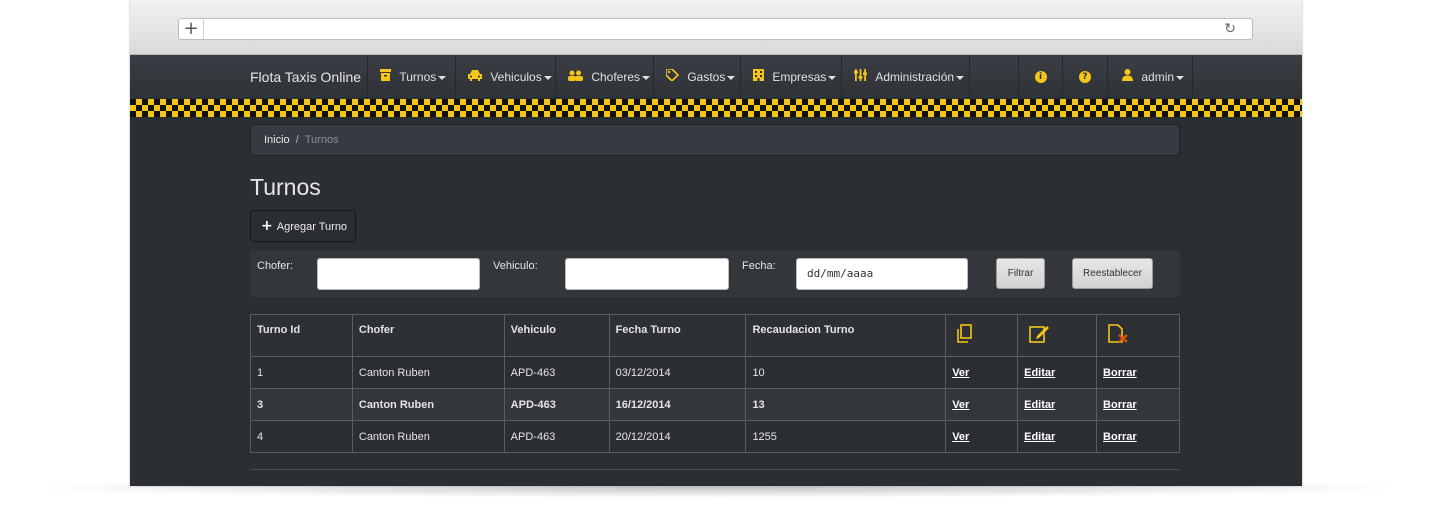  I want to click on nav-administracion: Administración, so click(905, 77).